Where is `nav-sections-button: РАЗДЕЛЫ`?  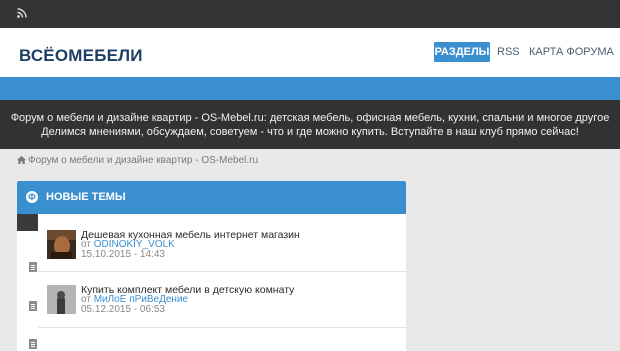
nav-sections-button: РАЗДЕЛЫ is located at coordinates (462, 52).